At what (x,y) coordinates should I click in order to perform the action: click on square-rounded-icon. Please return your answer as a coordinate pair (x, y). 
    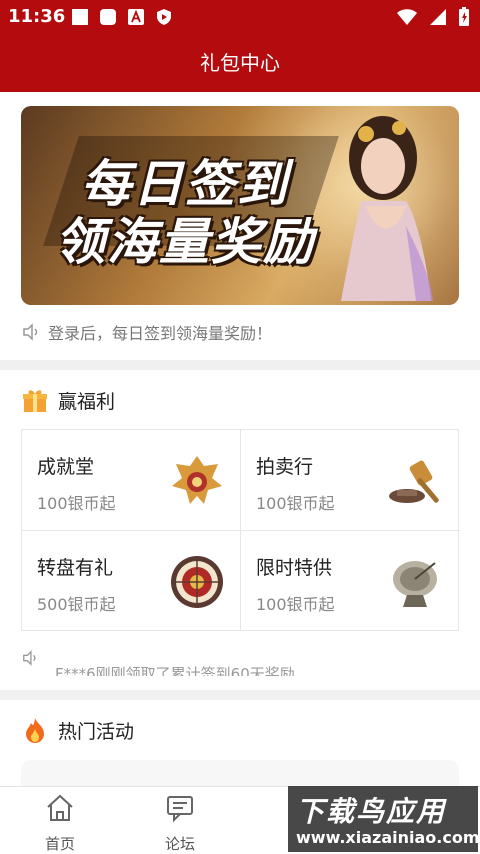
    Looking at the image, I should click on (108, 17).